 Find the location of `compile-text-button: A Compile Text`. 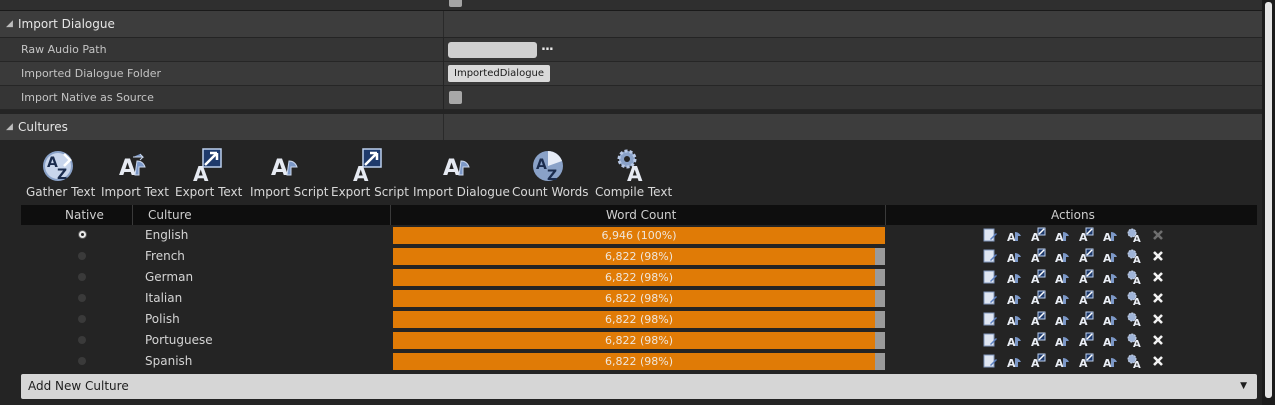

compile-text-button: A Compile Text is located at coordinates (633, 174).